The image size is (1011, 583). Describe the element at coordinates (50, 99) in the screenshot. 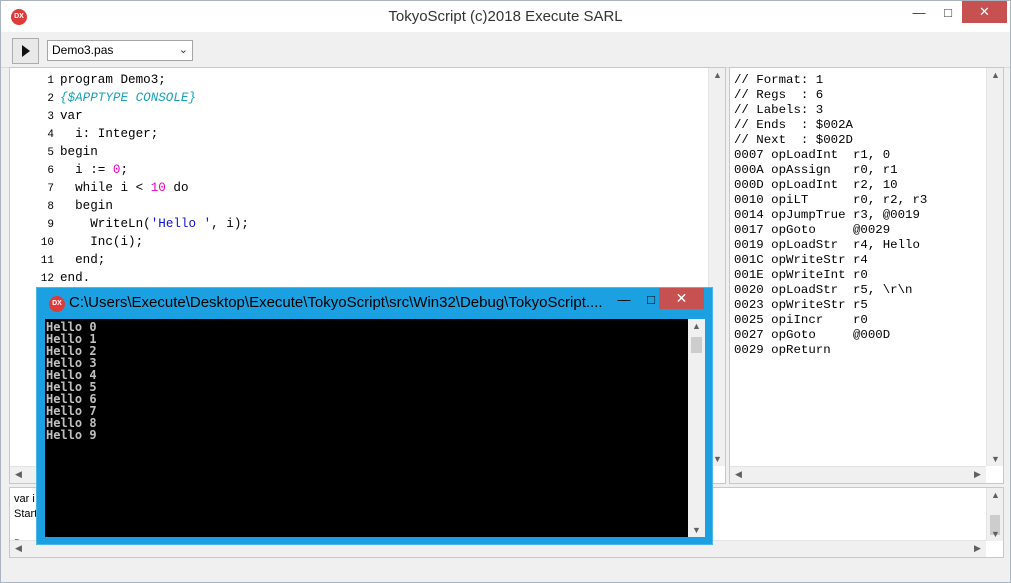

I see `line-number: 2` at that location.